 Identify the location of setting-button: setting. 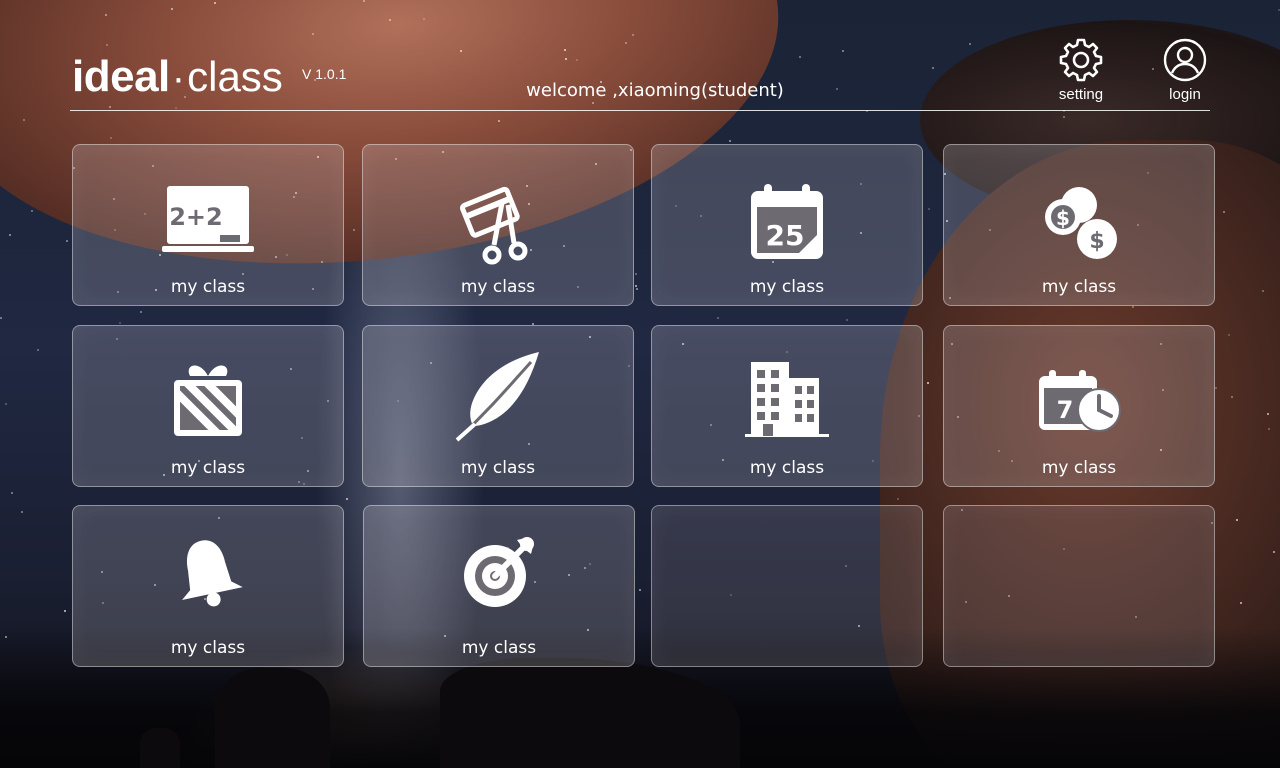
(1081, 69).